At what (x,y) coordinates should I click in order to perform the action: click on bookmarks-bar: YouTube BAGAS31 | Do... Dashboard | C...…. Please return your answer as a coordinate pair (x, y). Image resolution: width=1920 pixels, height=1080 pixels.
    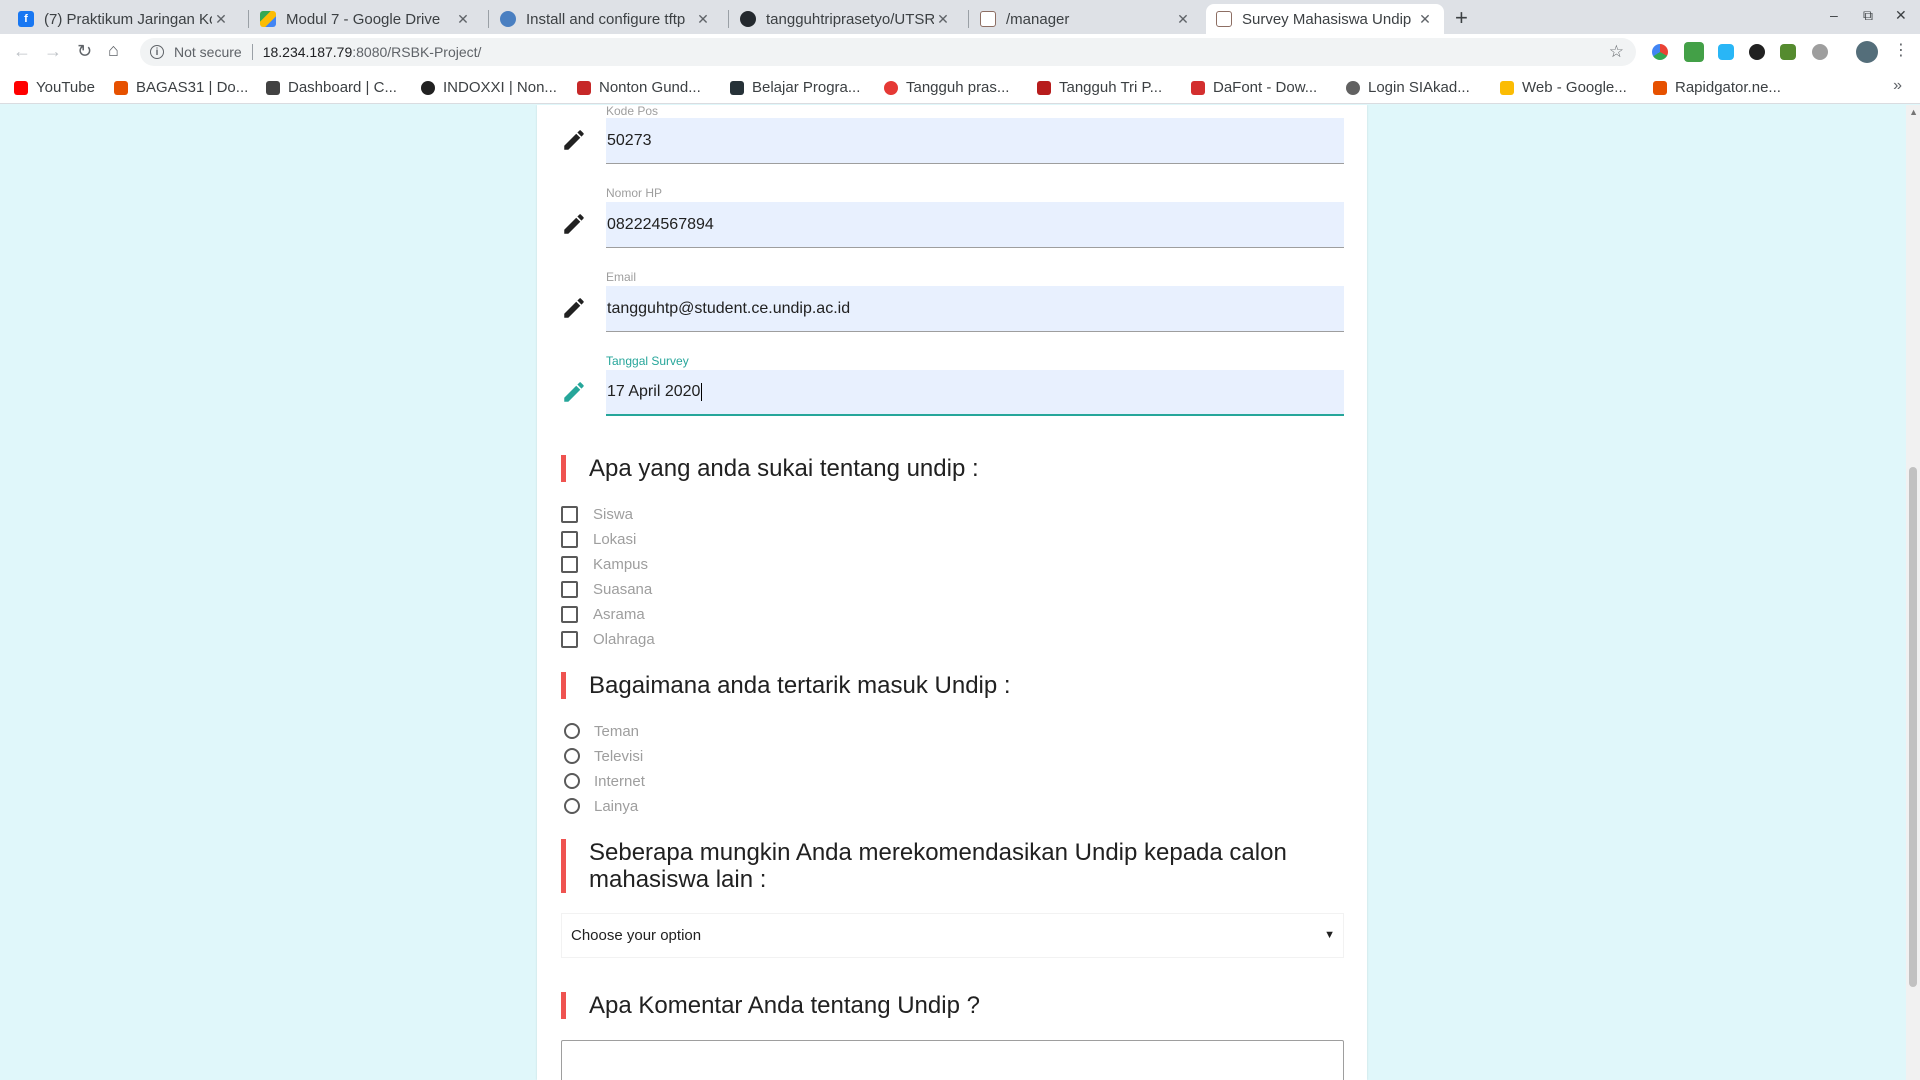
    Looking at the image, I should click on (960, 87).